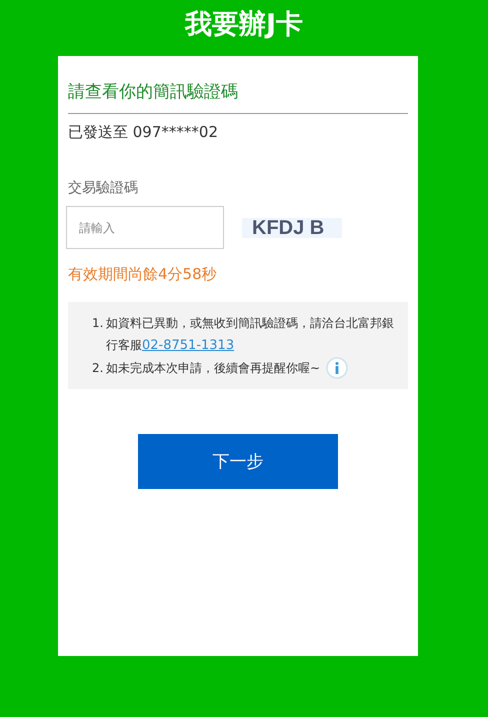 The height and width of the screenshot is (717, 488). Describe the element at coordinates (188, 345) in the screenshot. I see `phone-link: 02-8751-1313` at that location.